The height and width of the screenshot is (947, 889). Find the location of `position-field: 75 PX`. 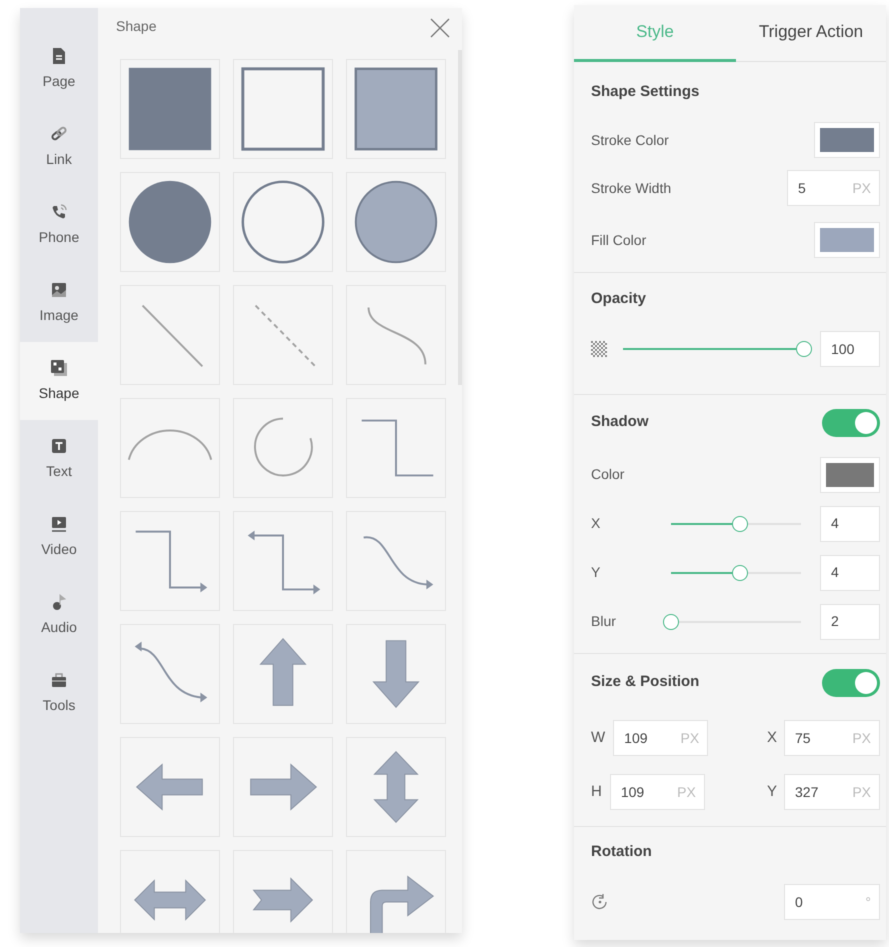

position-field: 75 PX is located at coordinates (832, 738).